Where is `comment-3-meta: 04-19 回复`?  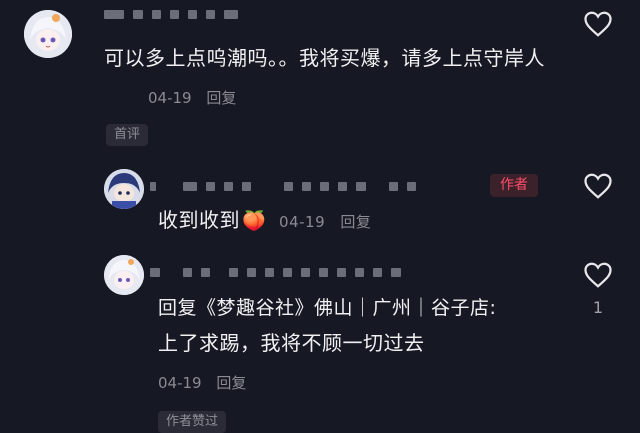
comment-3-meta: 04-19 回复 is located at coordinates (202, 382).